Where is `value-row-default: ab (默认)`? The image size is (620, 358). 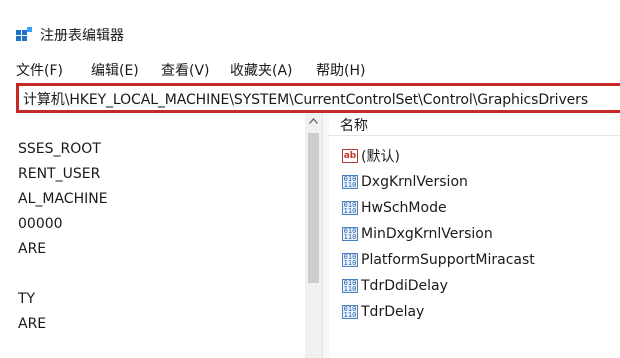 value-row-default: ab (默认) is located at coordinates (371, 156).